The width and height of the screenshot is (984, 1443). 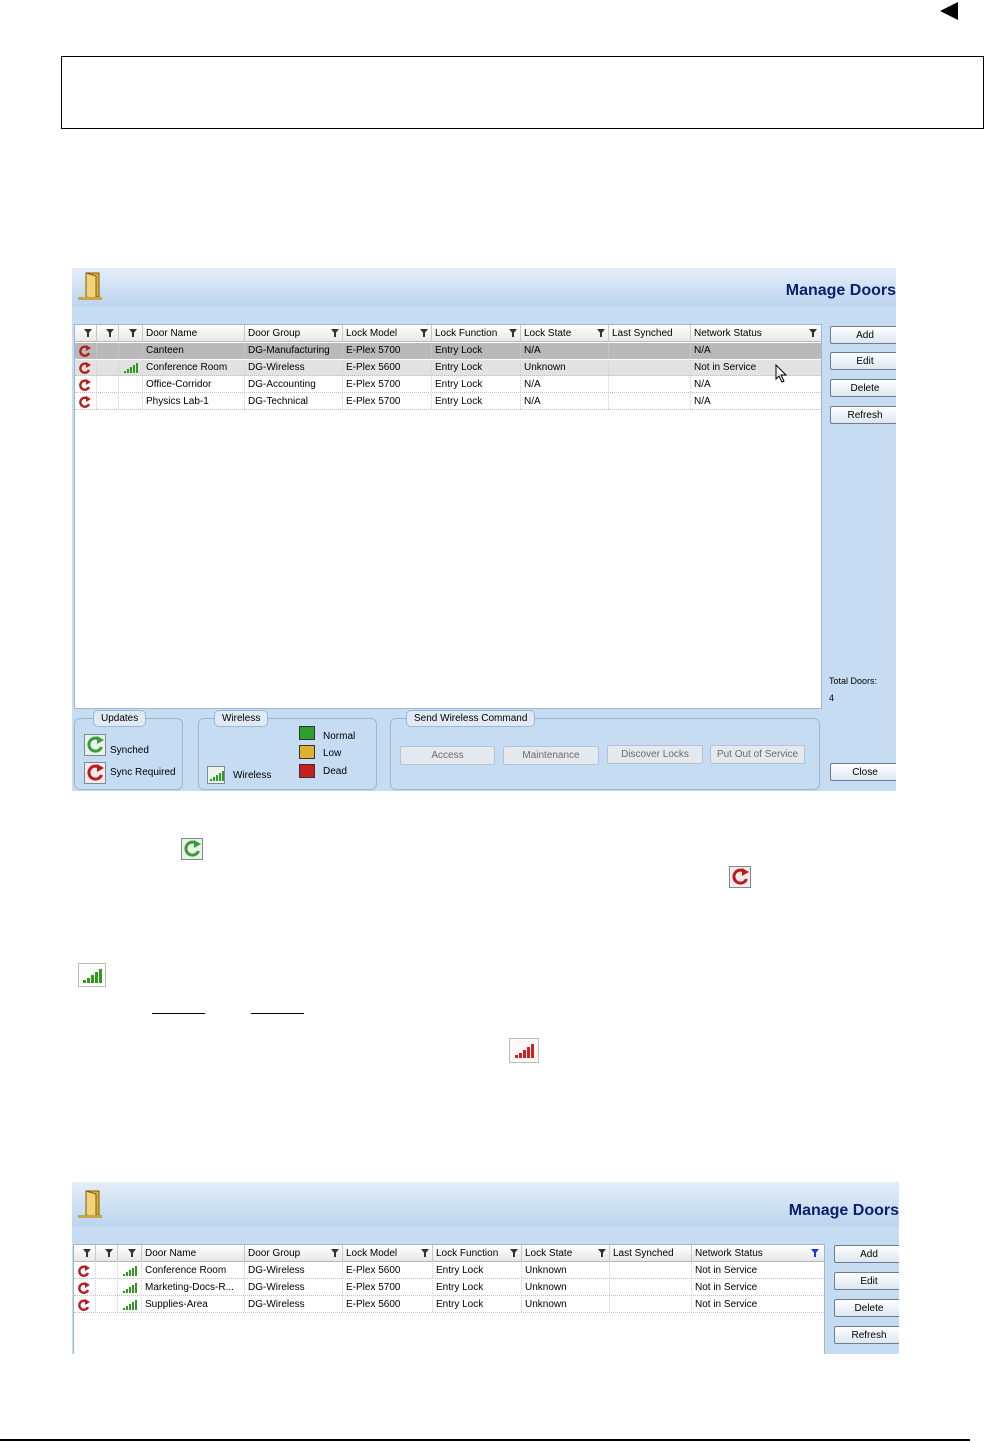 I want to click on signal-dead-icon, so click(x=524, y=1050).